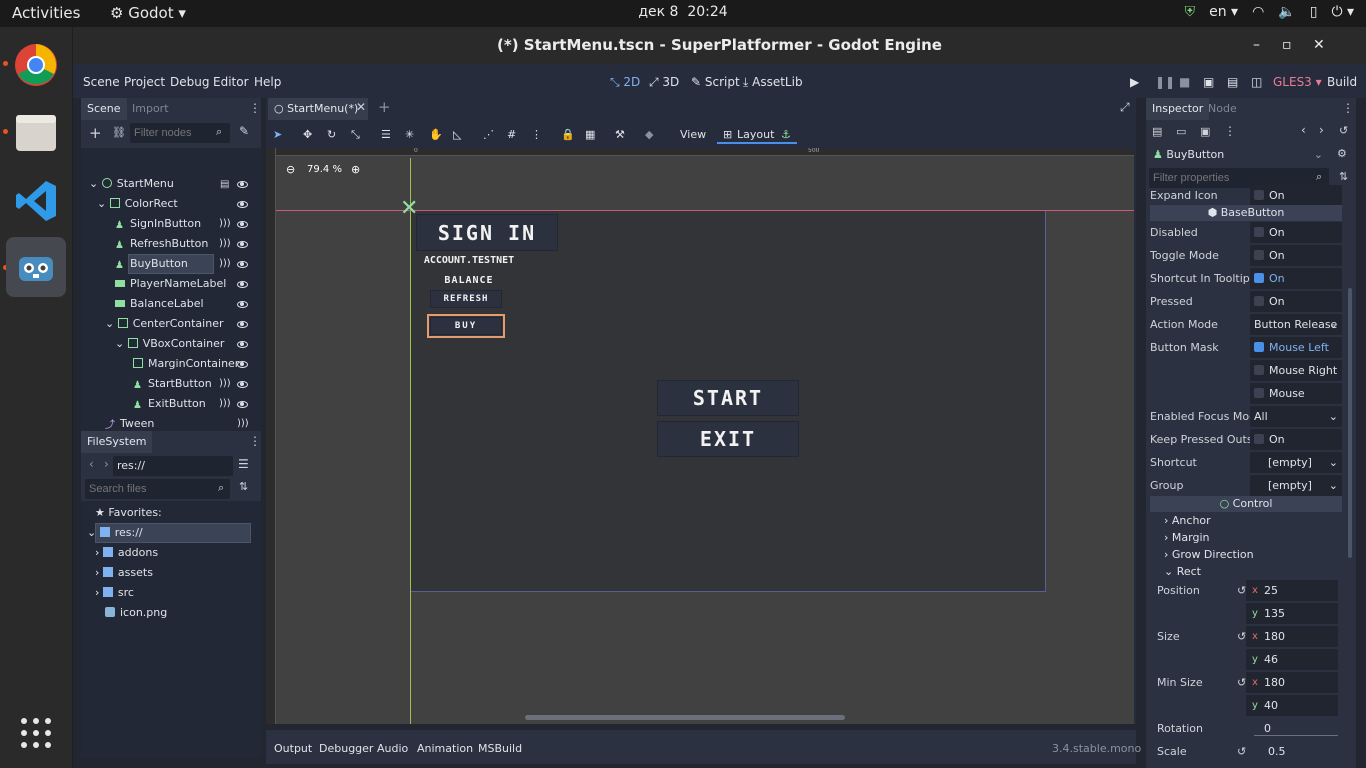 Image resolution: width=1366 pixels, height=768 pixels. I want to click on save-resource-icon: ▣, so click(1205, 131).